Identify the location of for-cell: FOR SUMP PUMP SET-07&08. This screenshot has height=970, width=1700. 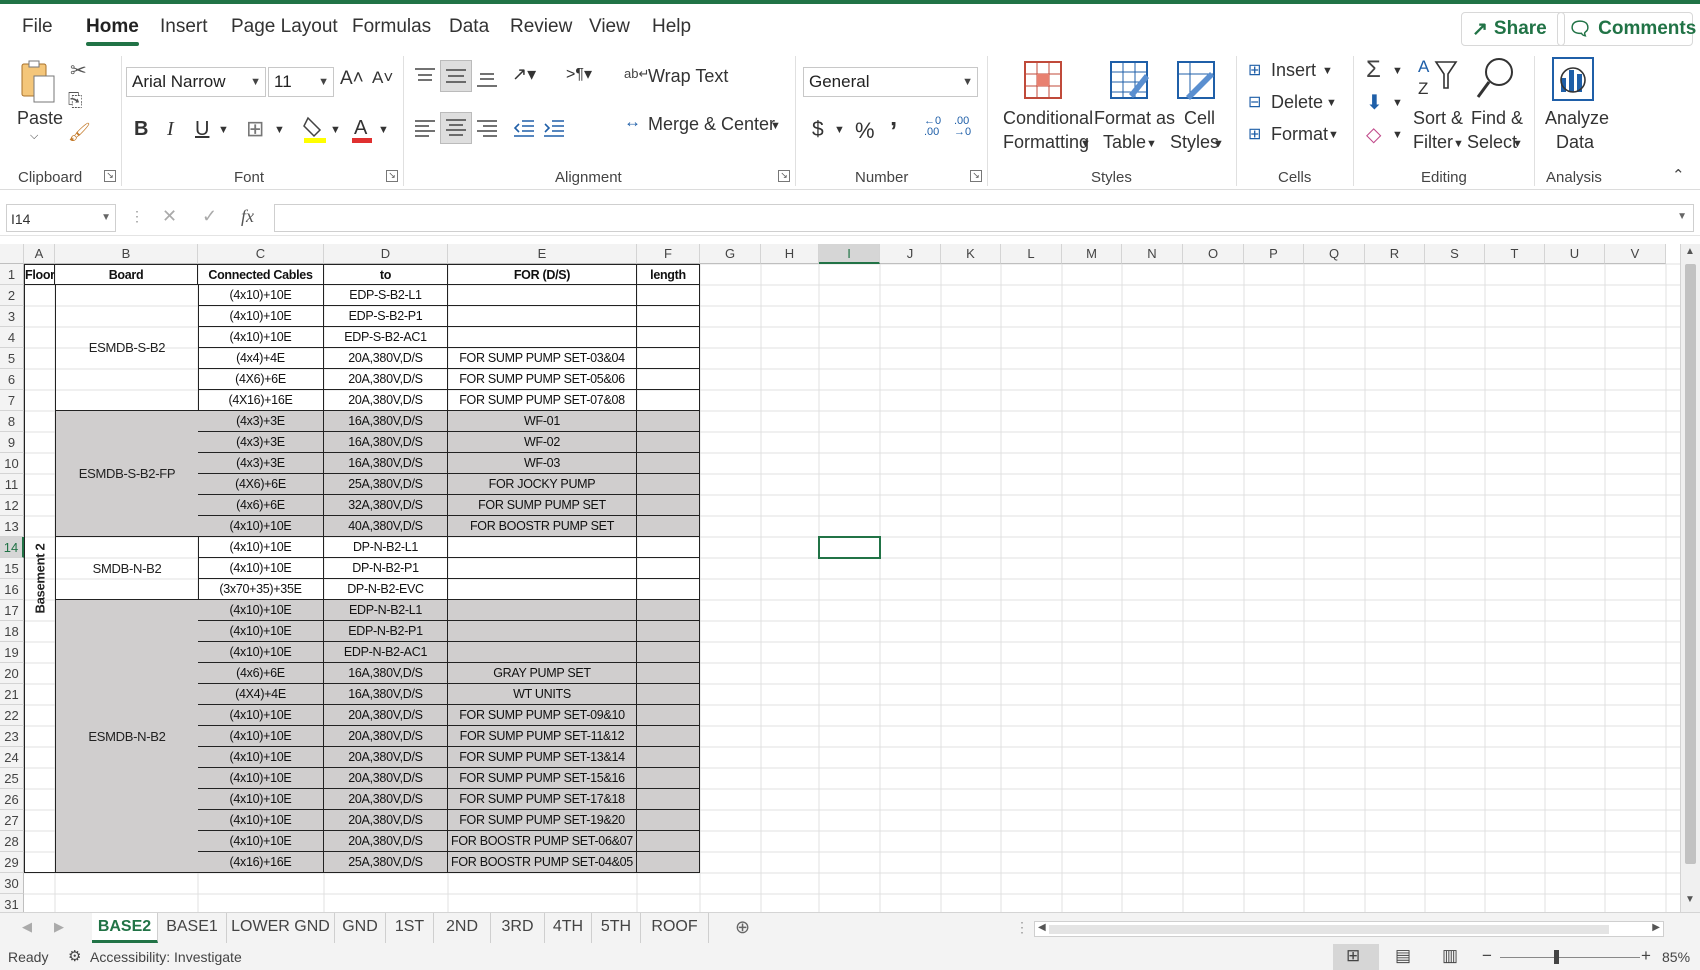
(542, 400).